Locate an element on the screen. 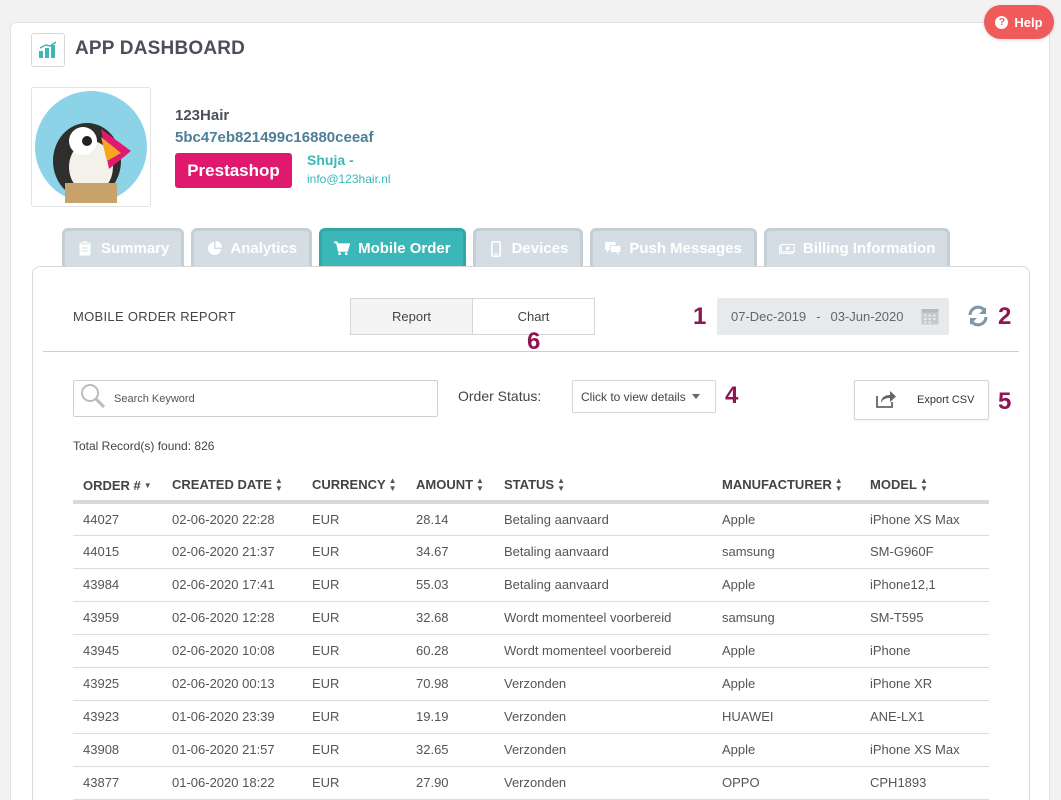 This screenshot has height=800, width=1061. table-cell: 02-06-2020 10:08 is located at coordinates (232, 651).